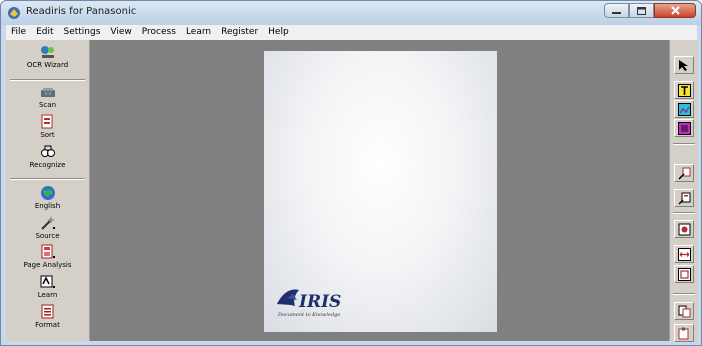 The height and width of the screenshot is (346, 702). I want to click on language-label: English, so click(47, 206).